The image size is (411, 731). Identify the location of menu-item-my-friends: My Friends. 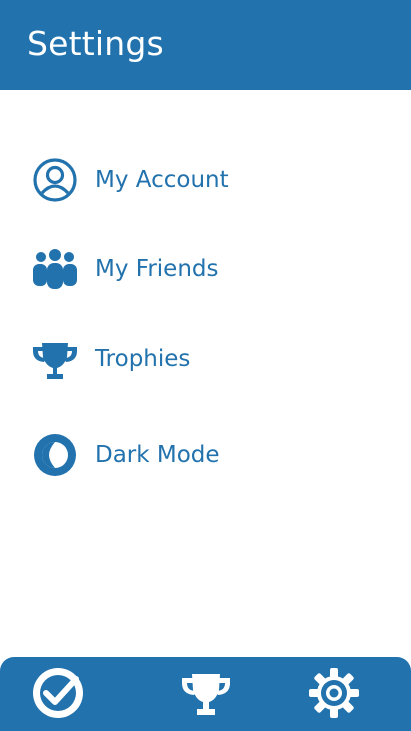
(205, 269).